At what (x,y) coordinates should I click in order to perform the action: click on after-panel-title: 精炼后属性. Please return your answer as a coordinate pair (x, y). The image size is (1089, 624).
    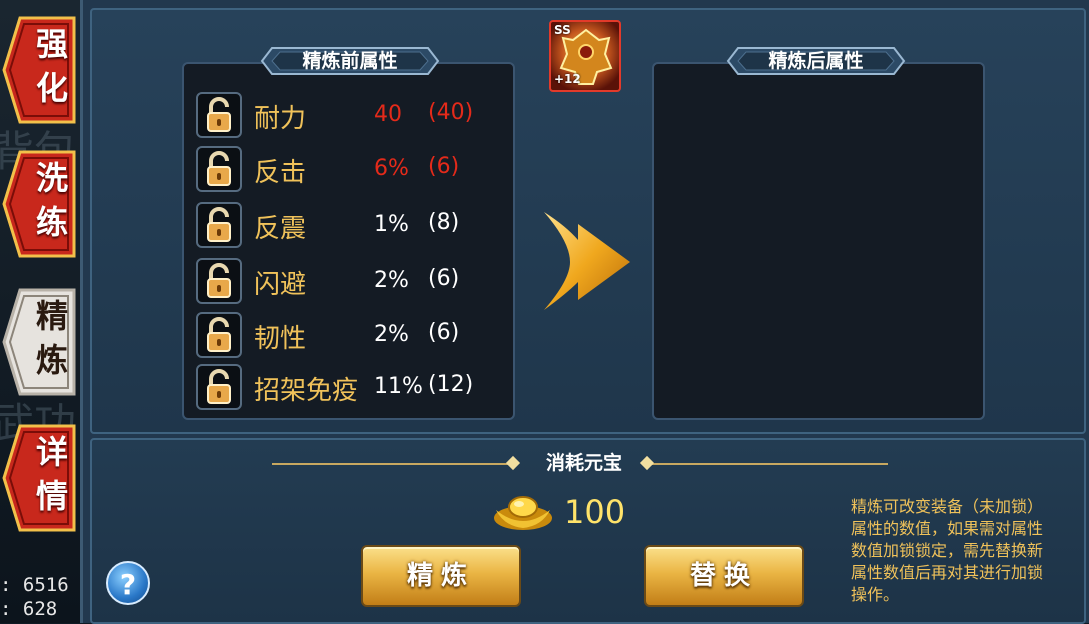
    Looking at the image, I should click on (816, 61).